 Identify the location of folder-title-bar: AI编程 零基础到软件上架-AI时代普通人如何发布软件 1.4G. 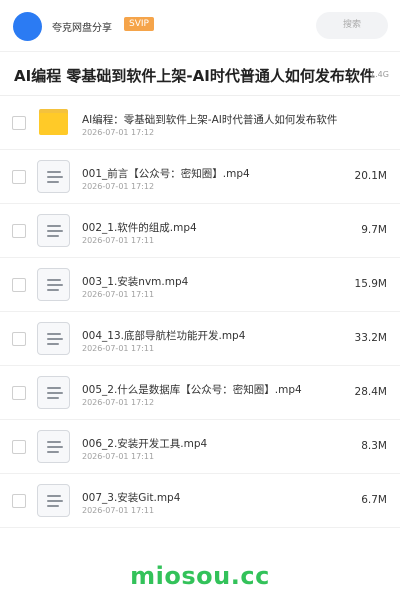
(200, 74).